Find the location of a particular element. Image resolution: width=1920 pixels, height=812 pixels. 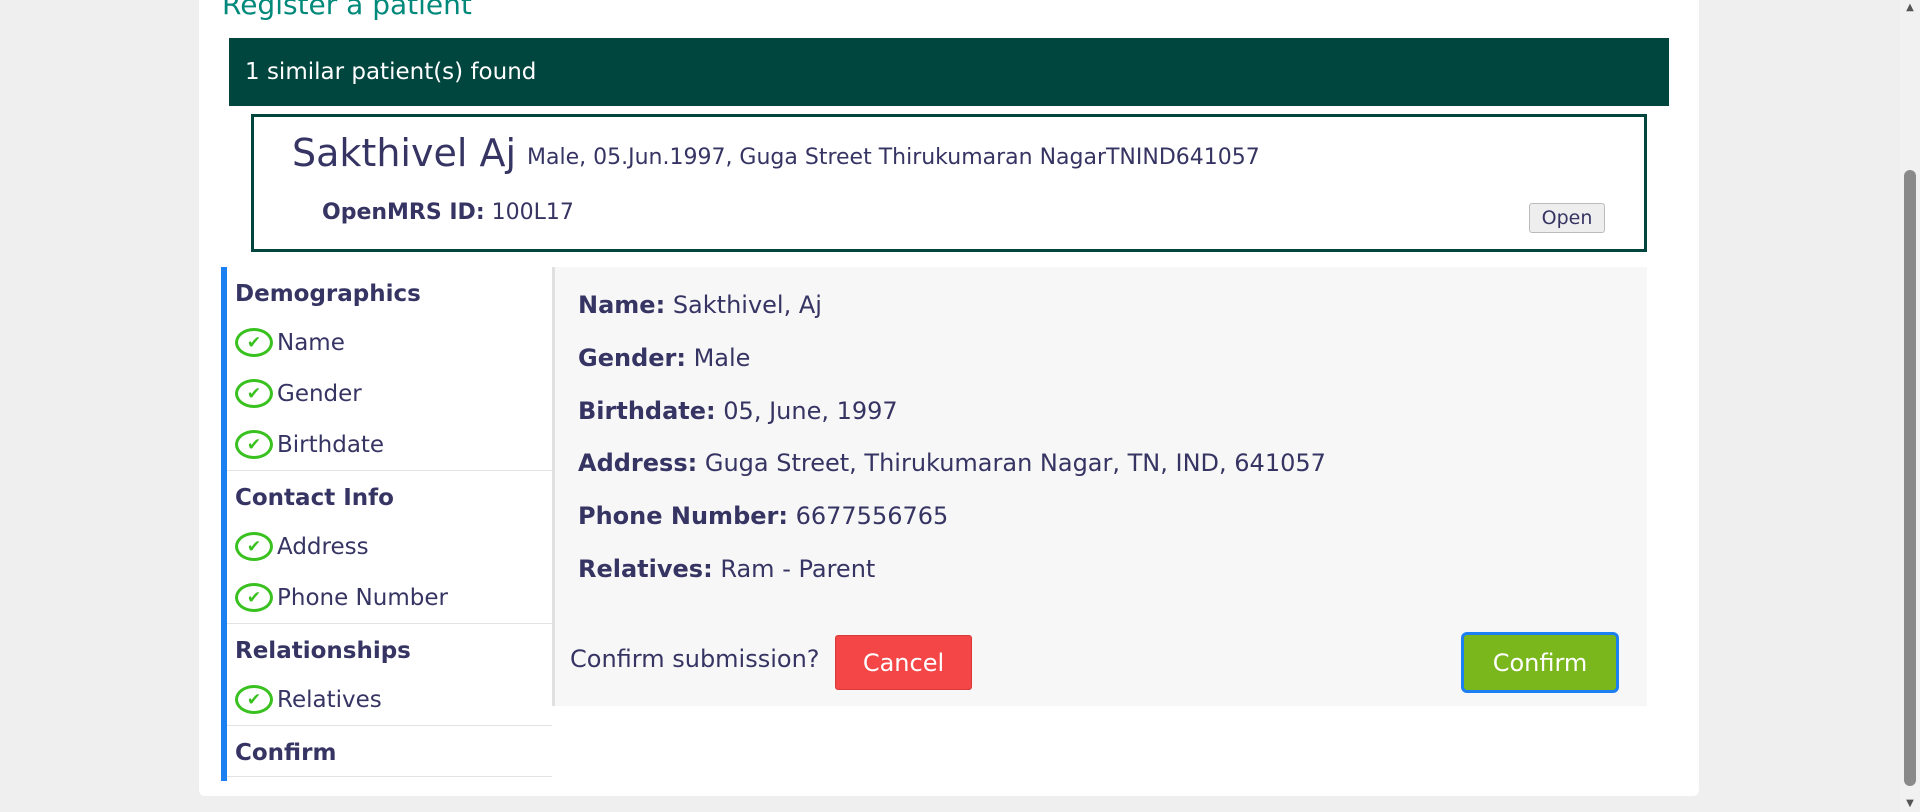

summary-field-relatives: Relatives: Ram - Parent is located at coordinates (726, 569).